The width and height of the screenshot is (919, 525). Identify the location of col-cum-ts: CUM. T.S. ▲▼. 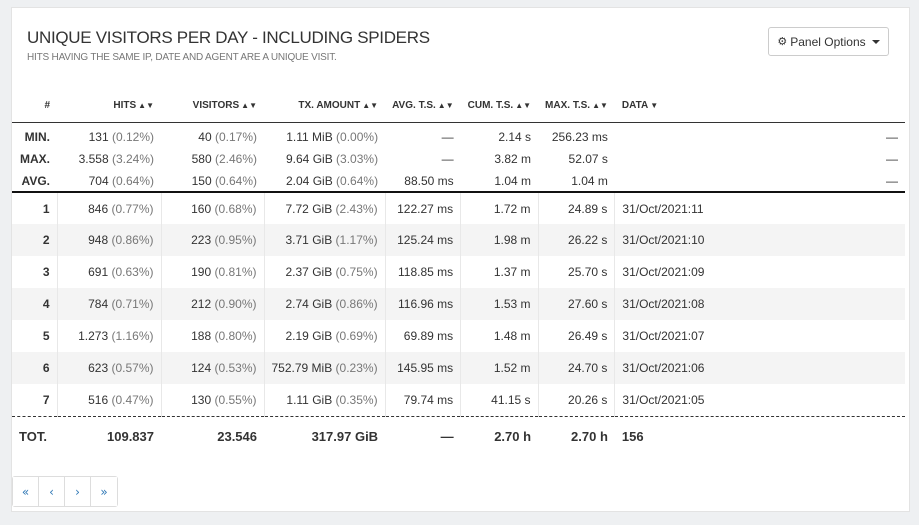
(499, 106).